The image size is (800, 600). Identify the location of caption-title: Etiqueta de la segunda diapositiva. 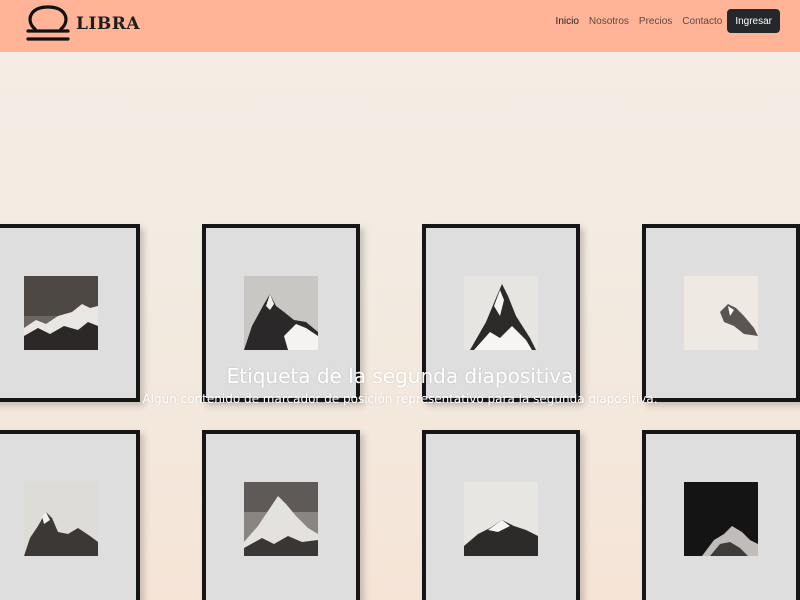
(400, 376).